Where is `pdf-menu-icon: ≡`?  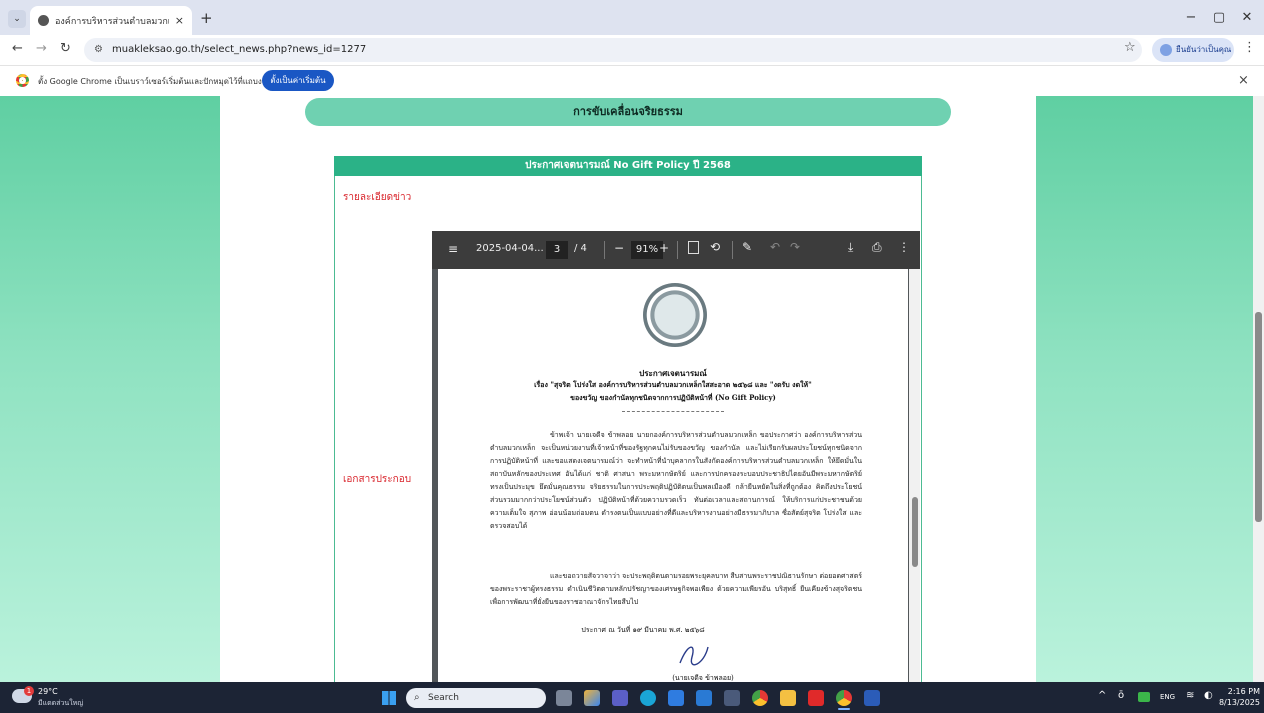 pdf-menu-icon: ≡ is located at coordinates (453, 249).